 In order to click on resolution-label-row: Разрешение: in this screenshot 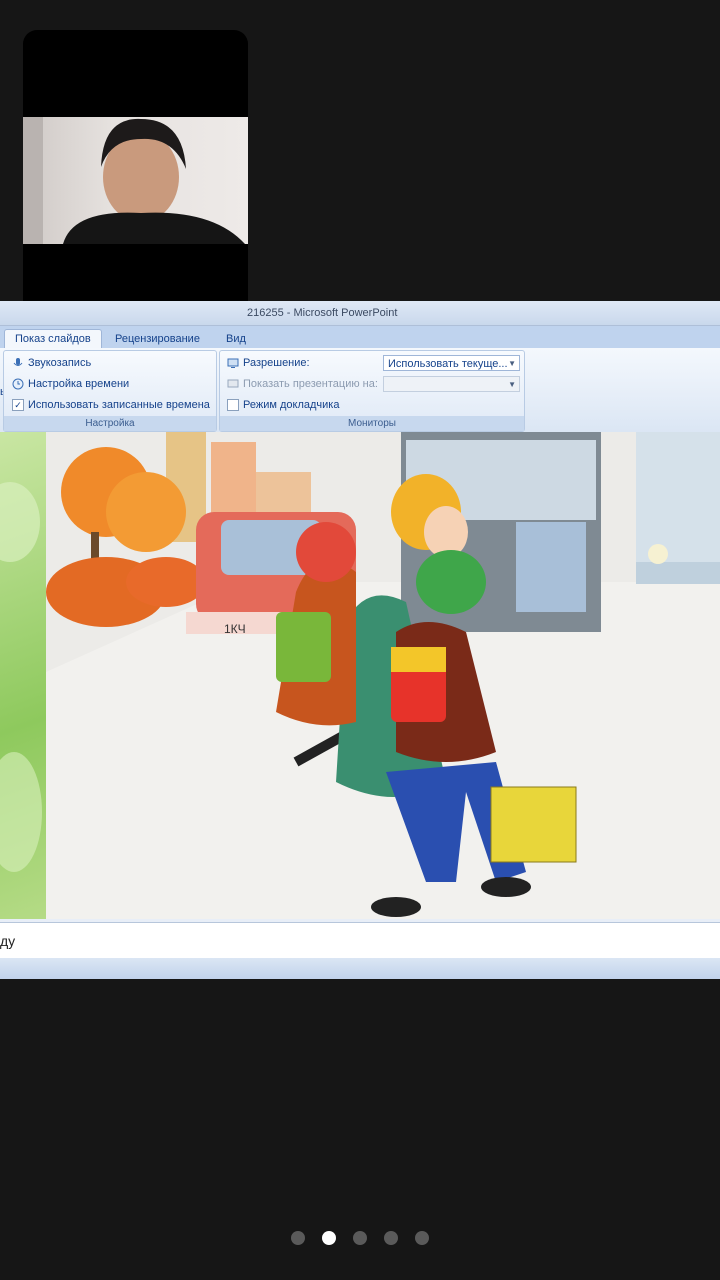, I will do `click(268, 363)`.